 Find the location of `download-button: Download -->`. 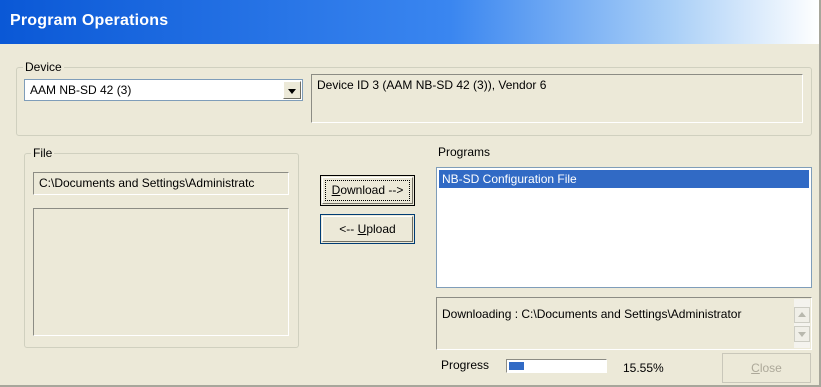

download-button: Download --> is located at coordinates (367, 190).